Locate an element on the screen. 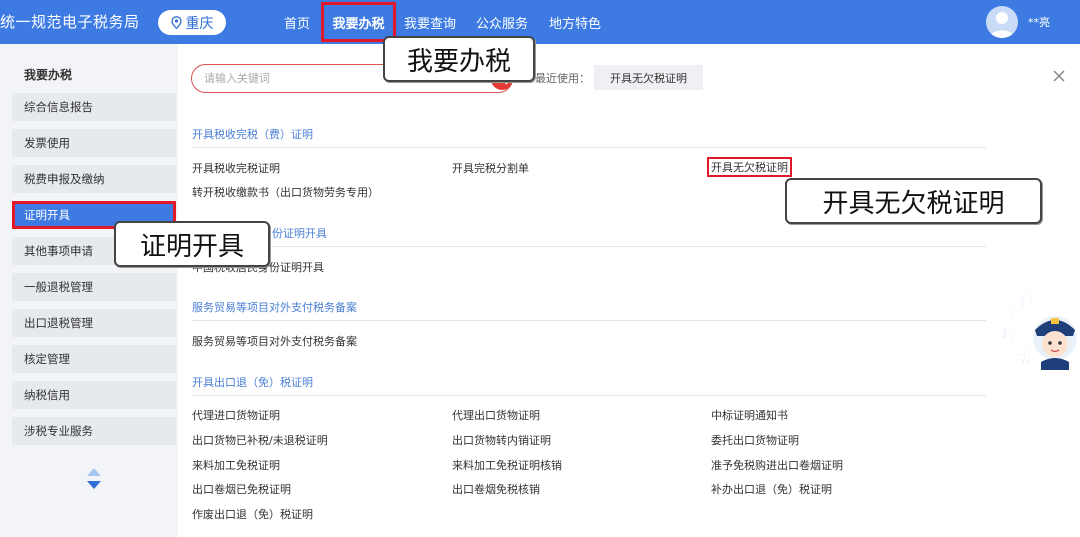  sidebar-item-general-refund: 一般退税管理 is located at coordinates (94, 287).